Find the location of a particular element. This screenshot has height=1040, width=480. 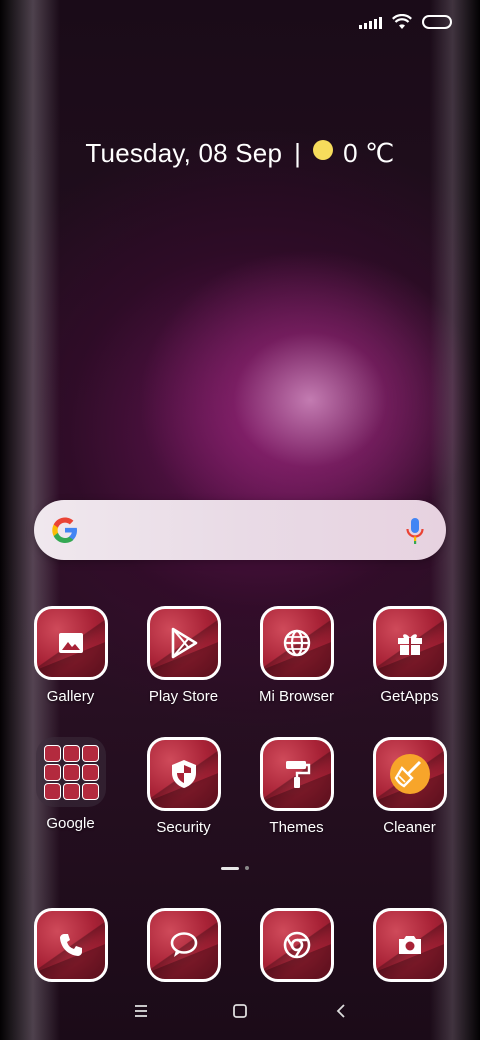

app-label: Mi Browser is located at coordinates (296, 696).